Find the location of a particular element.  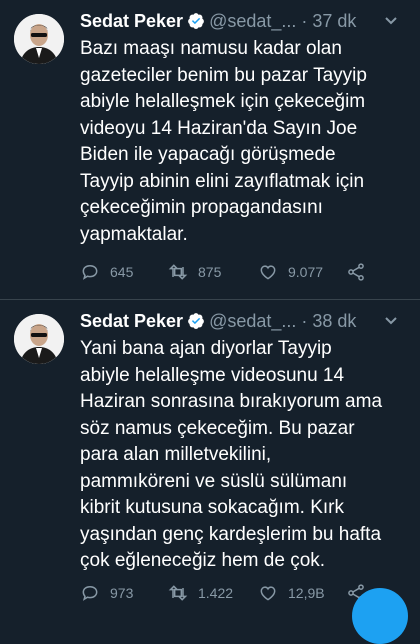

like-button: 12,9B is located at coordinates (302, 593).